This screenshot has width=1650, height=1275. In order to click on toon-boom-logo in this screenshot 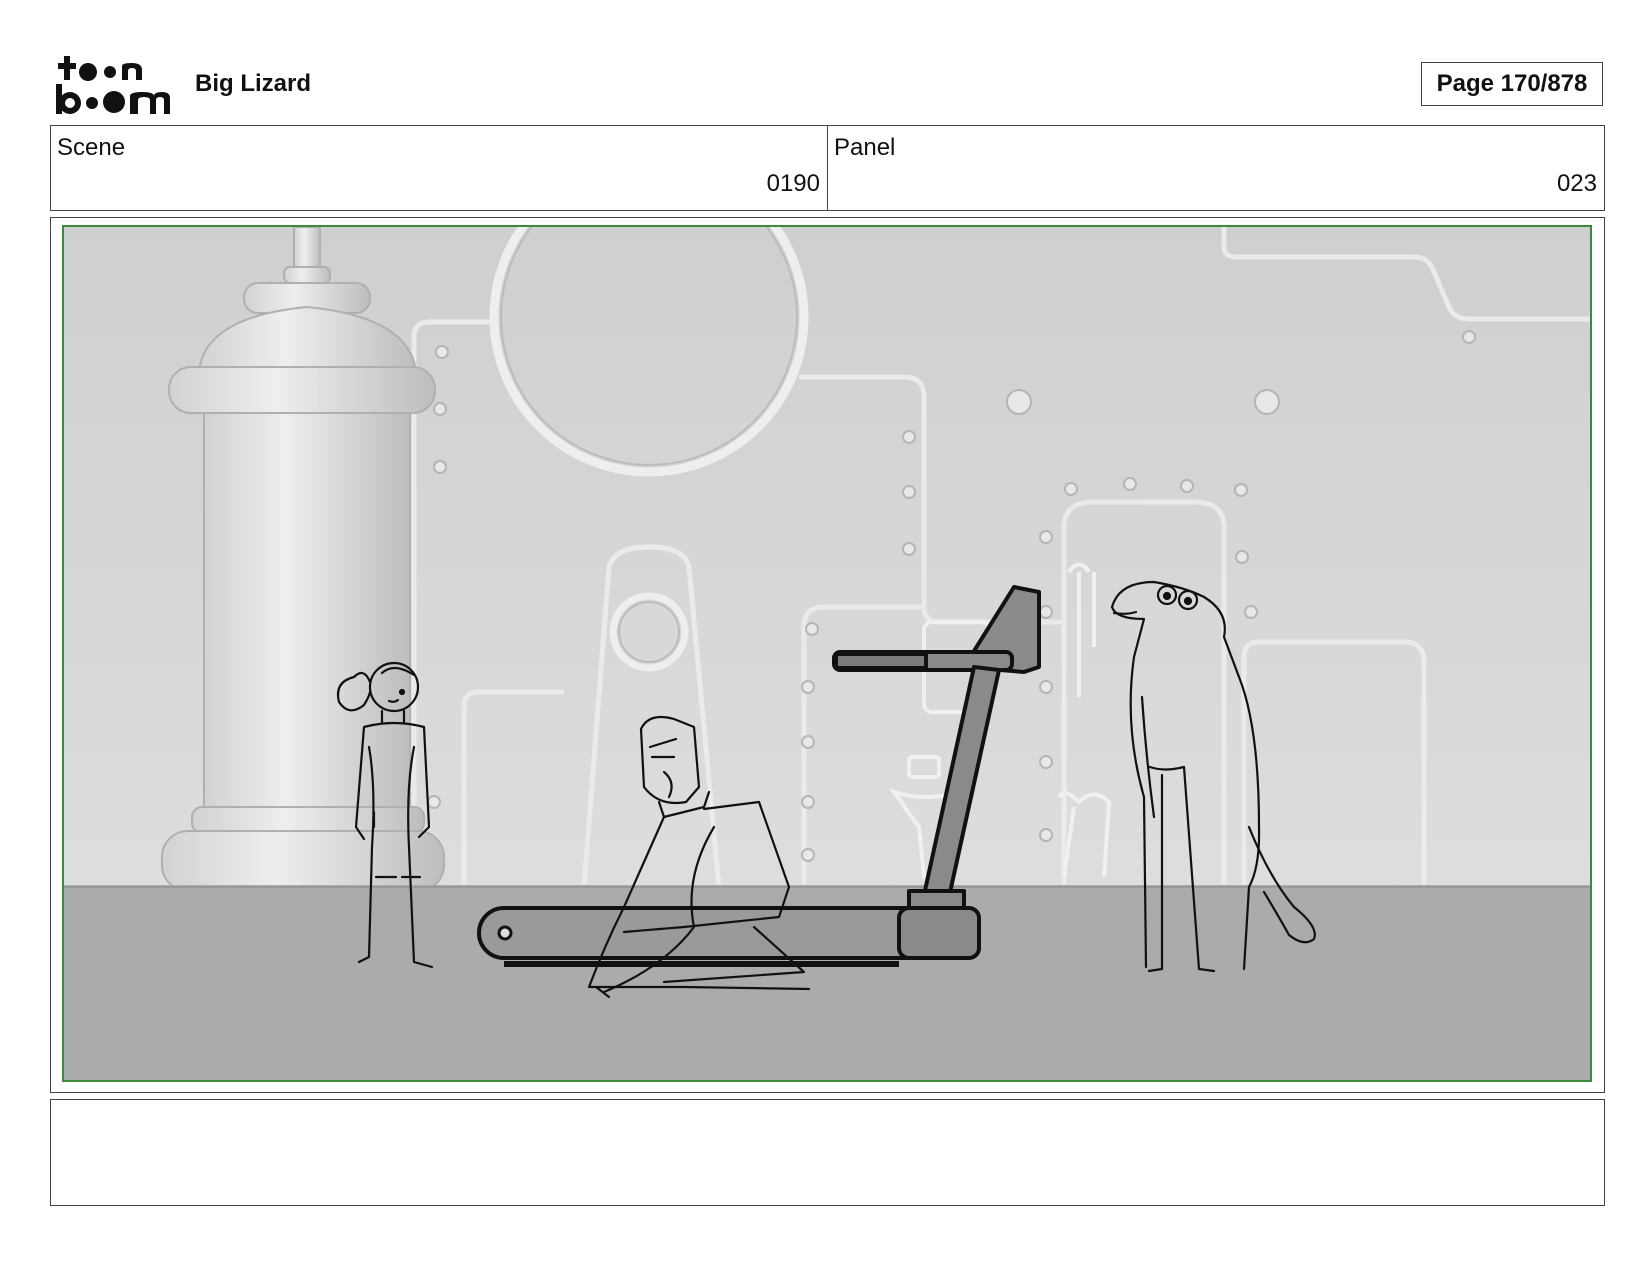, I will do `click(113, 85)`.